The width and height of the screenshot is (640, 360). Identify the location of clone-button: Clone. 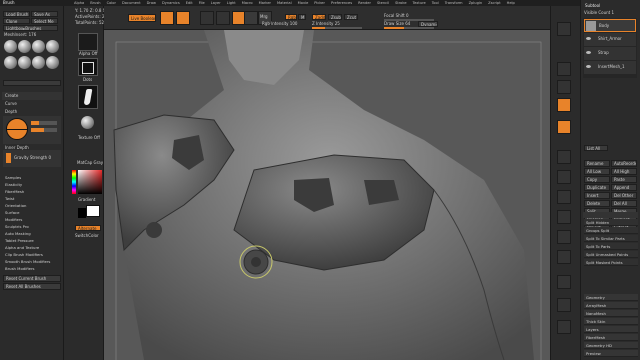
(16, 21).